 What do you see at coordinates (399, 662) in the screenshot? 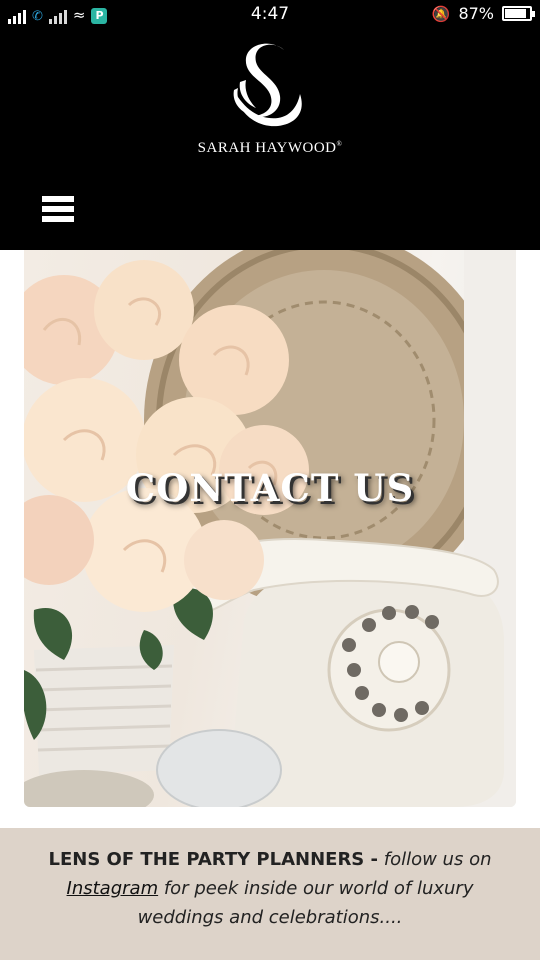
I see `dial-center` at bounding box center [399, 662].